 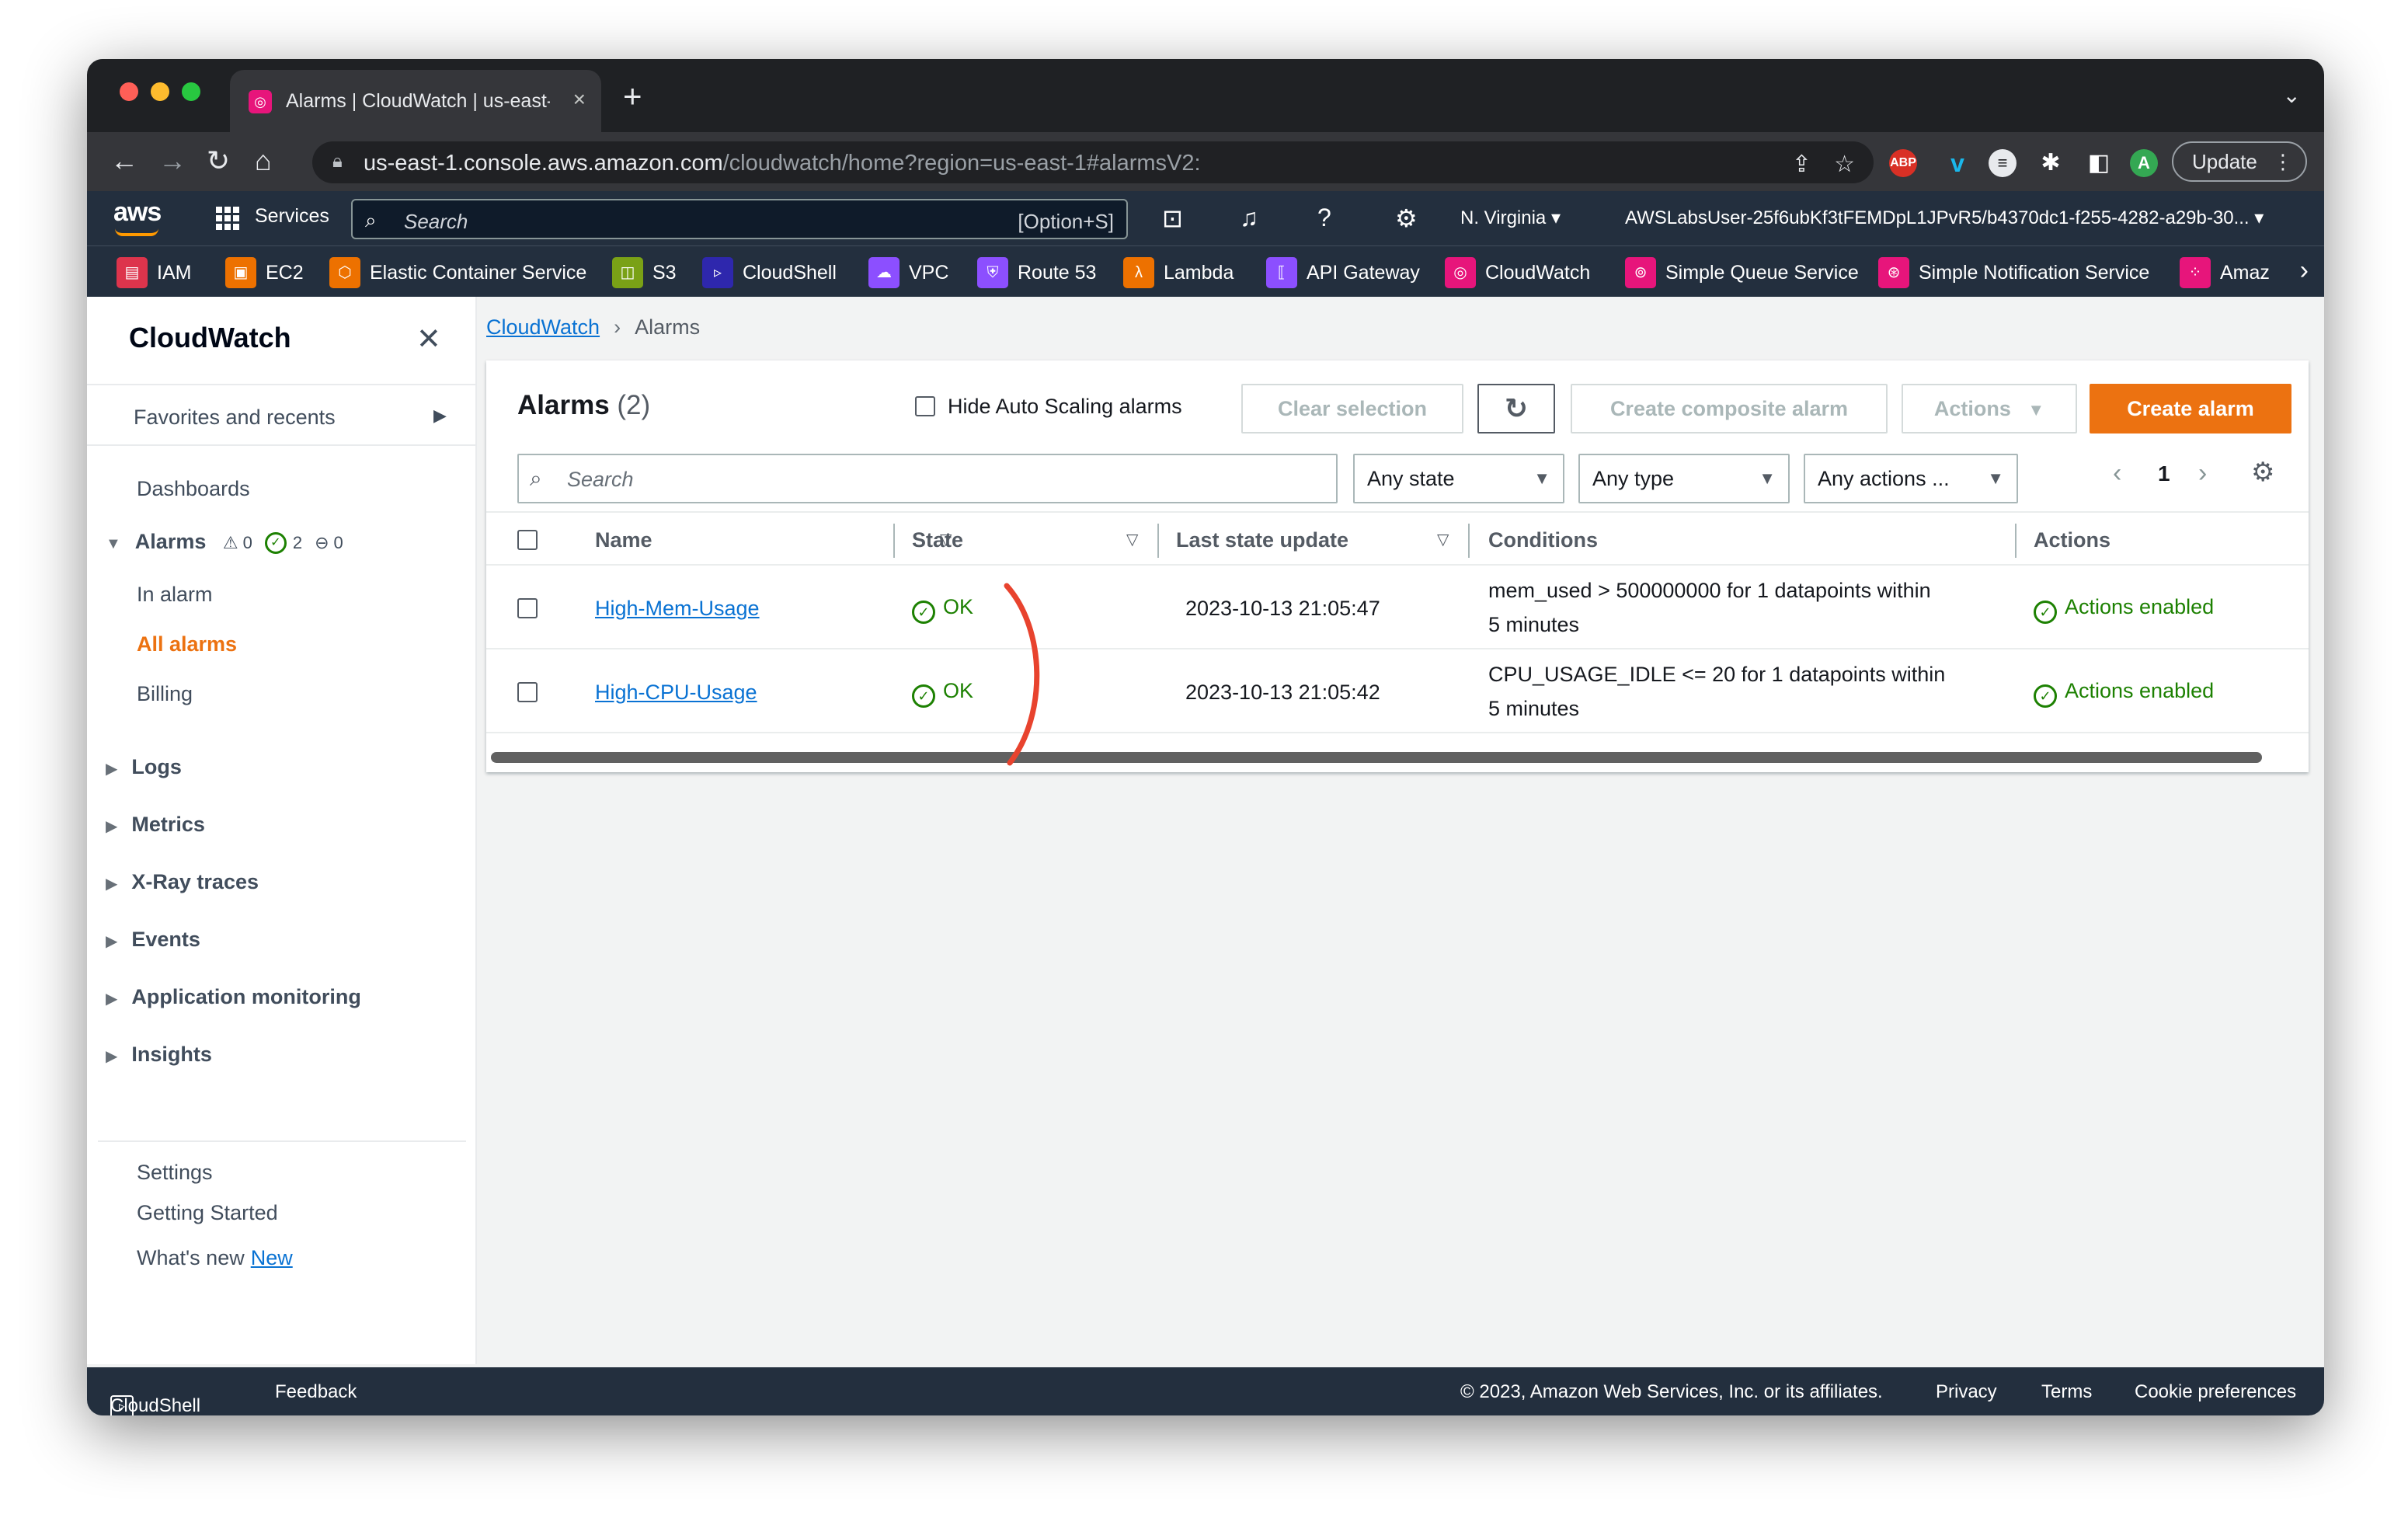 What do you see at coordinates (235, 418) in the screenshot?
I see `favorites-and-recents: Favorites and recents` at bounding box center [235, 418].